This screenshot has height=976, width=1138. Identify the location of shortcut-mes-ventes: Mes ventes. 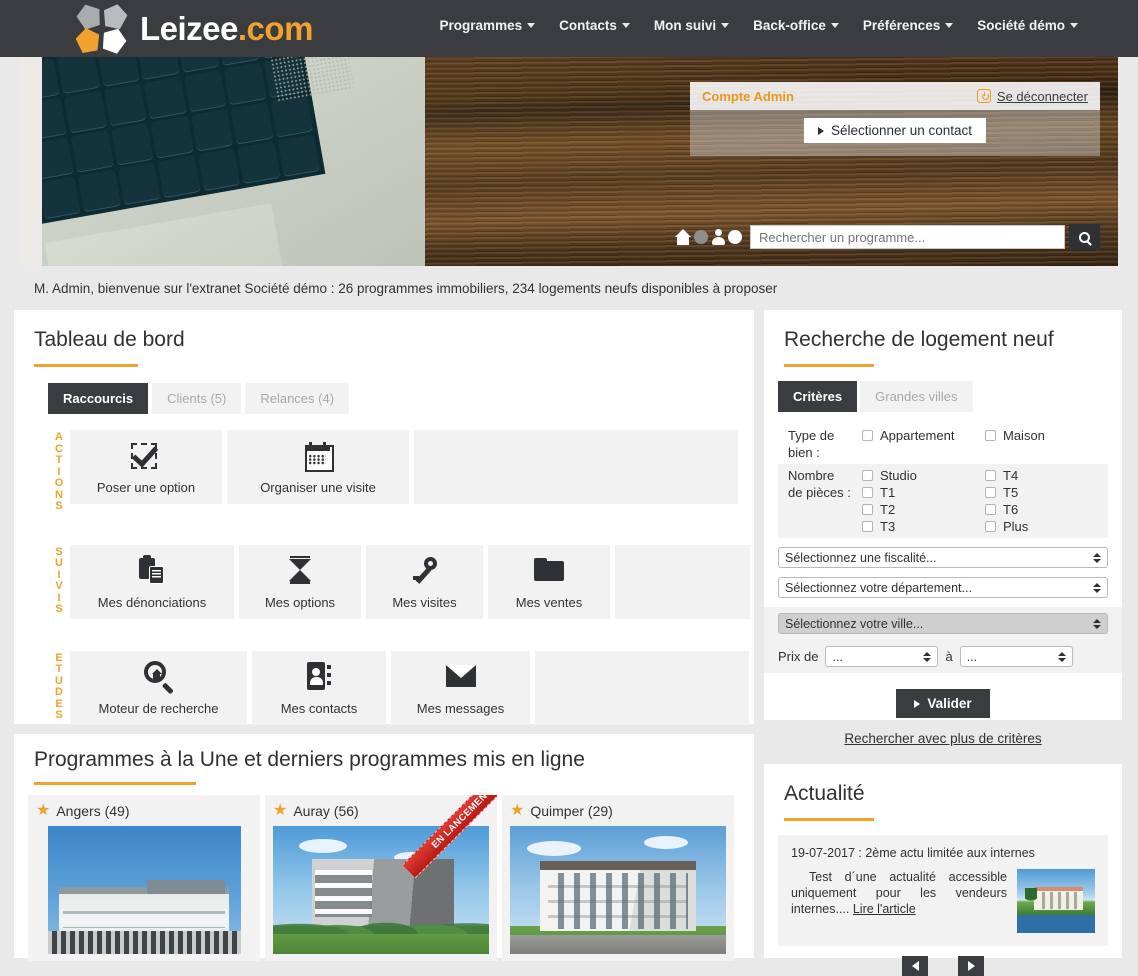
(549, 581).